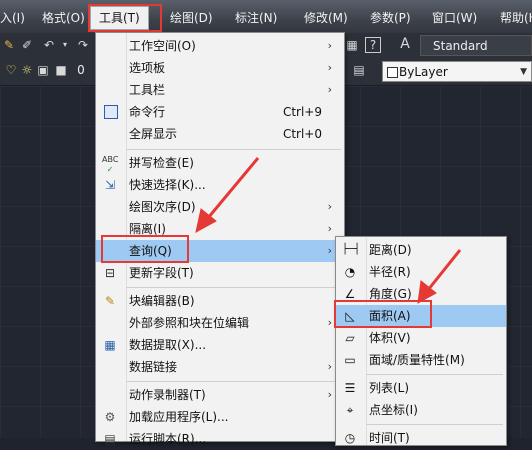  What do you see at coordinates (162, 301) in the screenshot?
I see `menu-item-label: 块编辑器(B)` at bounding box center [162, 301].